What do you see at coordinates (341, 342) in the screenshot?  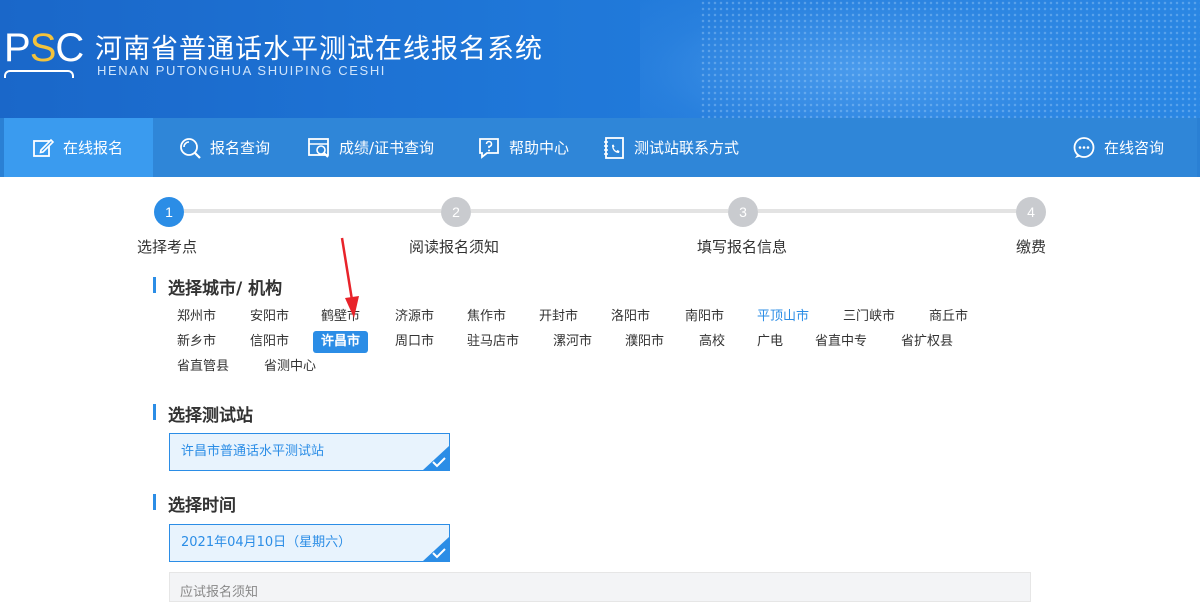 I see `city-option-selected: 许昌市` at bounding box center [341, 342].